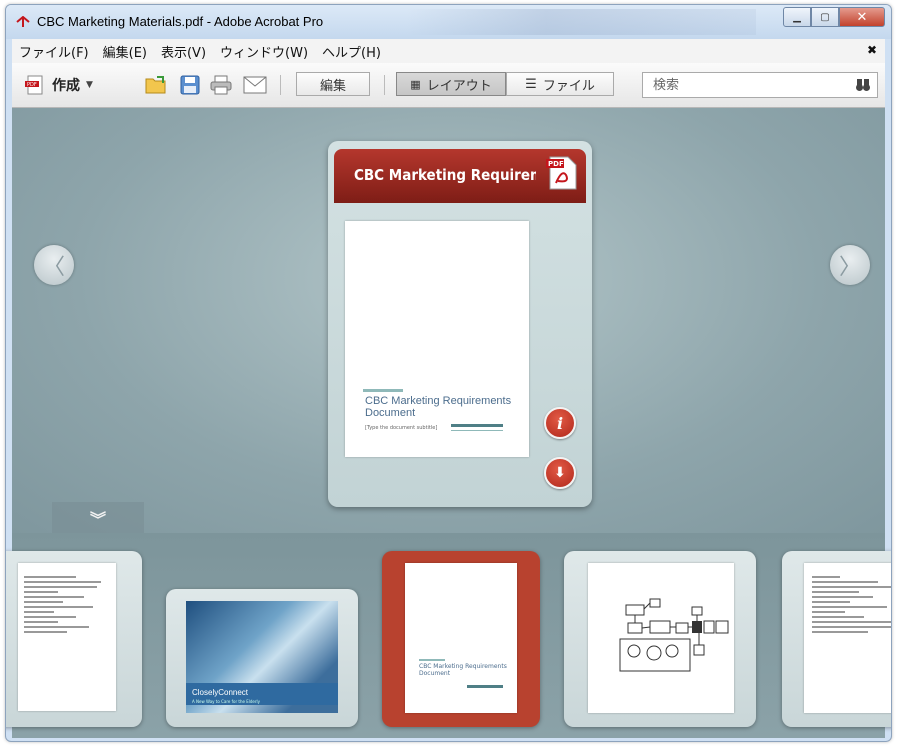  Describe the element at coordinates (54, 51) in the screenshot. I see `menu-file: ファイル(F)` at that location.